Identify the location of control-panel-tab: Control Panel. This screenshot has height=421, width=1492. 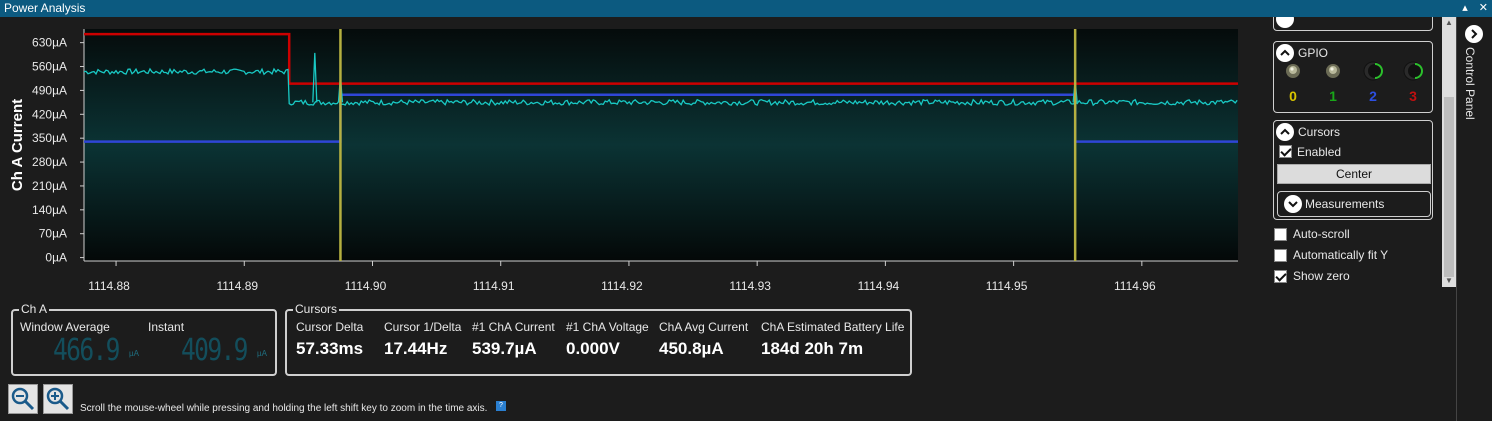
(1474, 219).